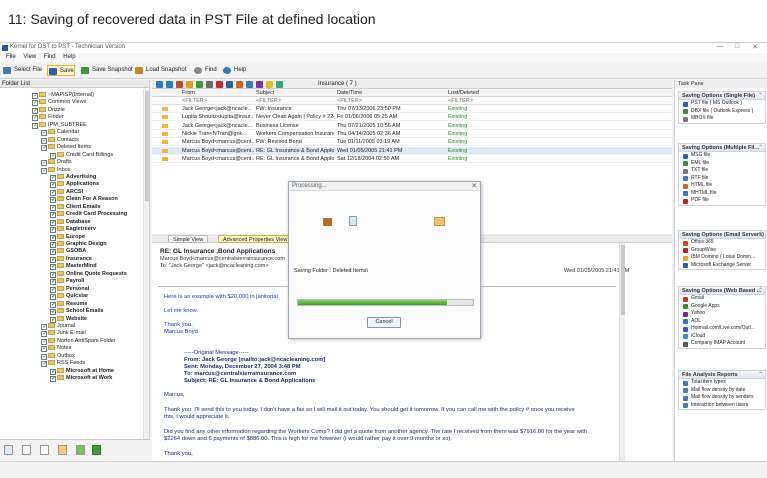 Image resolution: width=767 pixels, height=478 pixels. I want to click on maximize-button: □, so click(737, 46).